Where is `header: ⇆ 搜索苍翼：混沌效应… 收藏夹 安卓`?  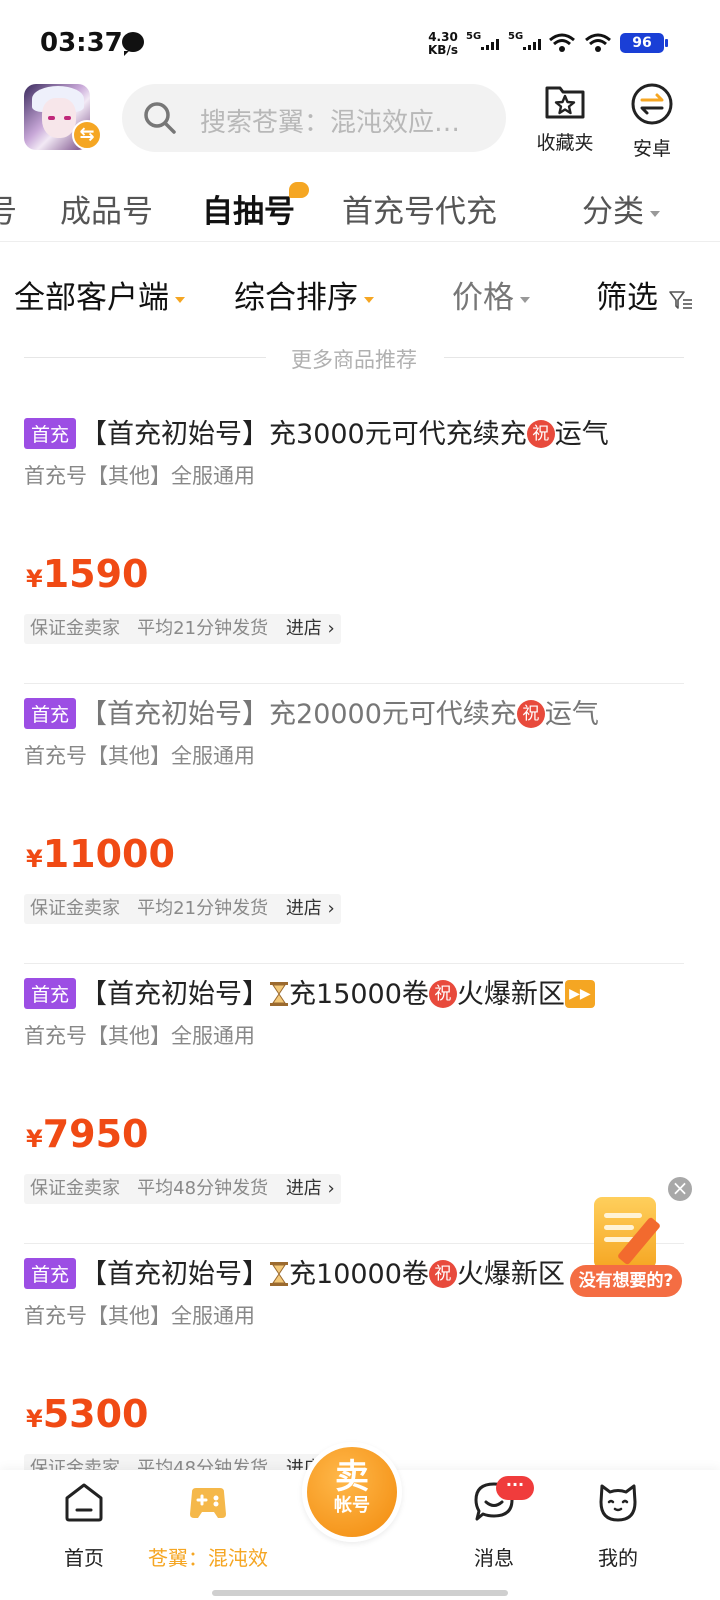
header: ⇆ 搜索苍翼：混沌效应… 收藏夹 安卓 is located at coordinates (360, 120).